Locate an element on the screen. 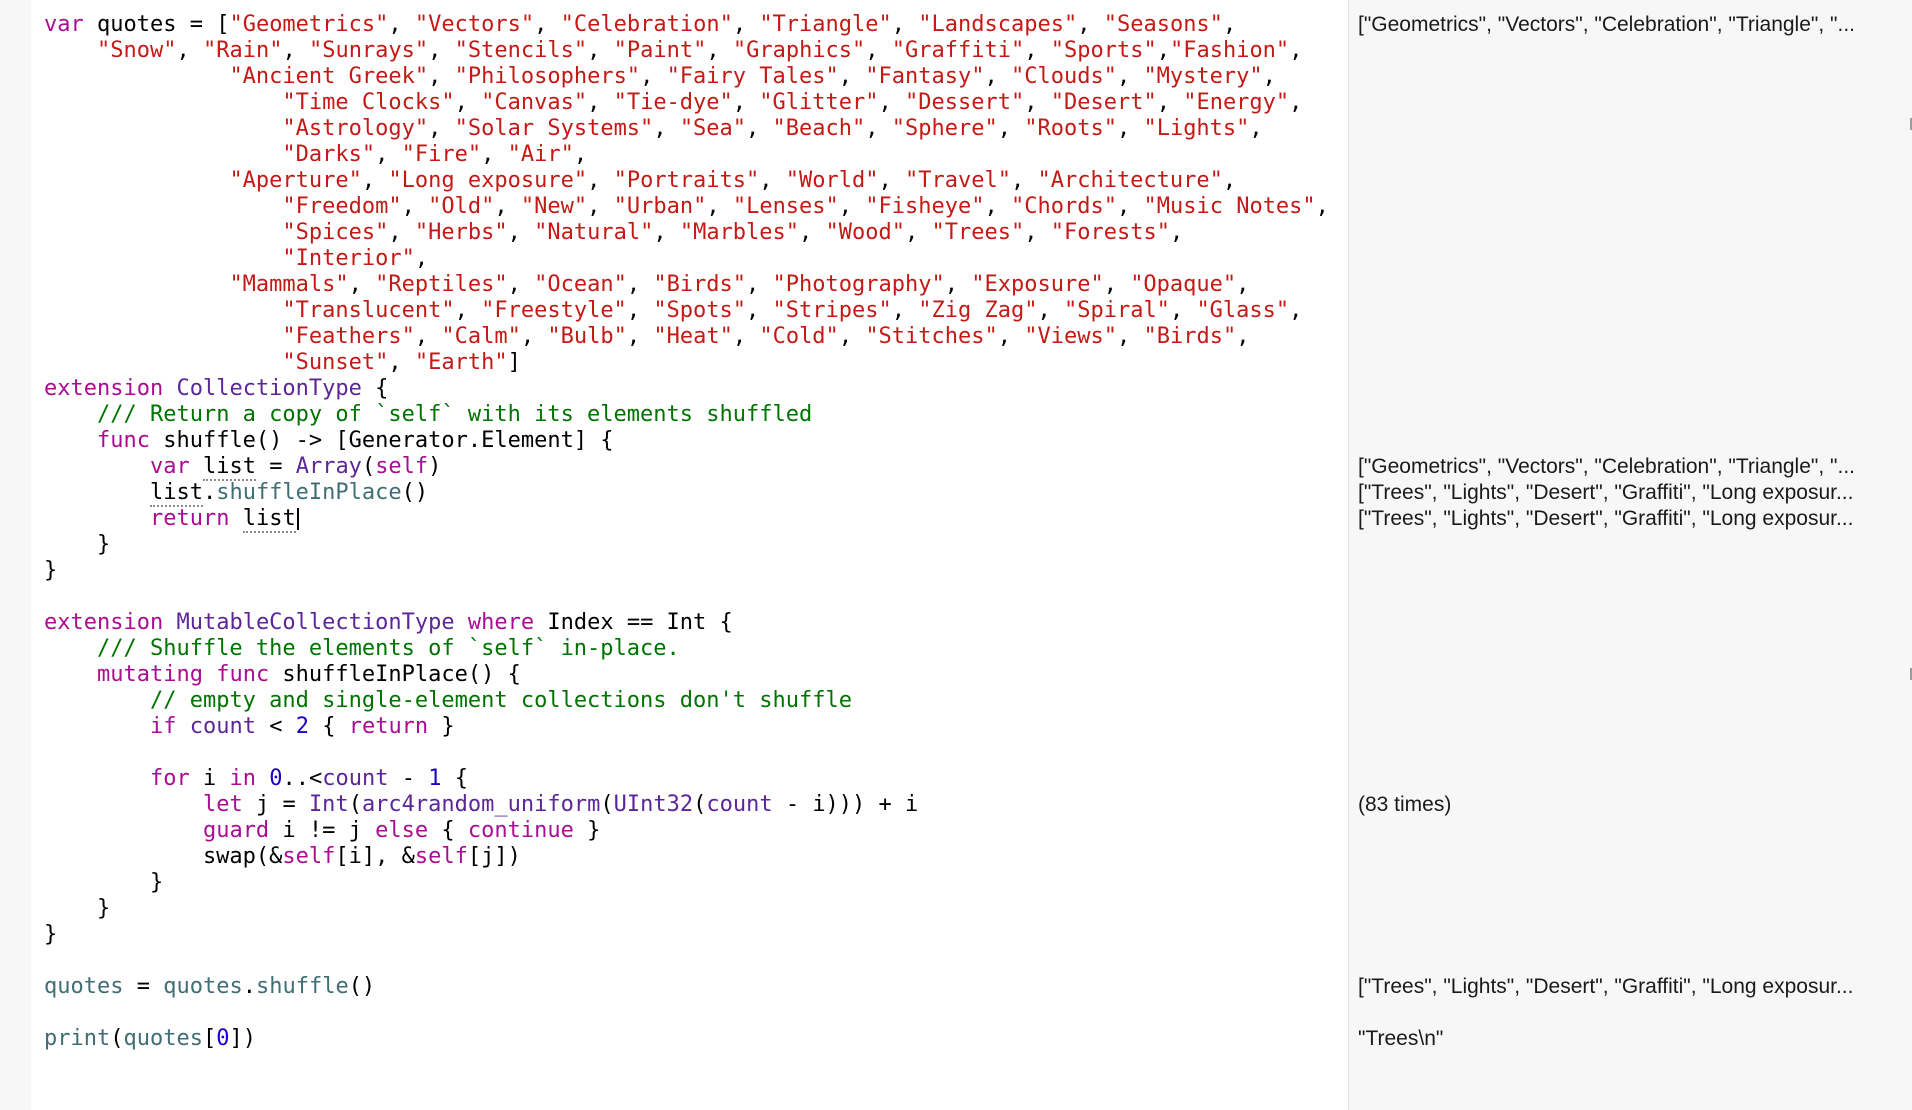 The image size is (1912, 1110). code-token-pl: () is located at coordinates (415, 492).